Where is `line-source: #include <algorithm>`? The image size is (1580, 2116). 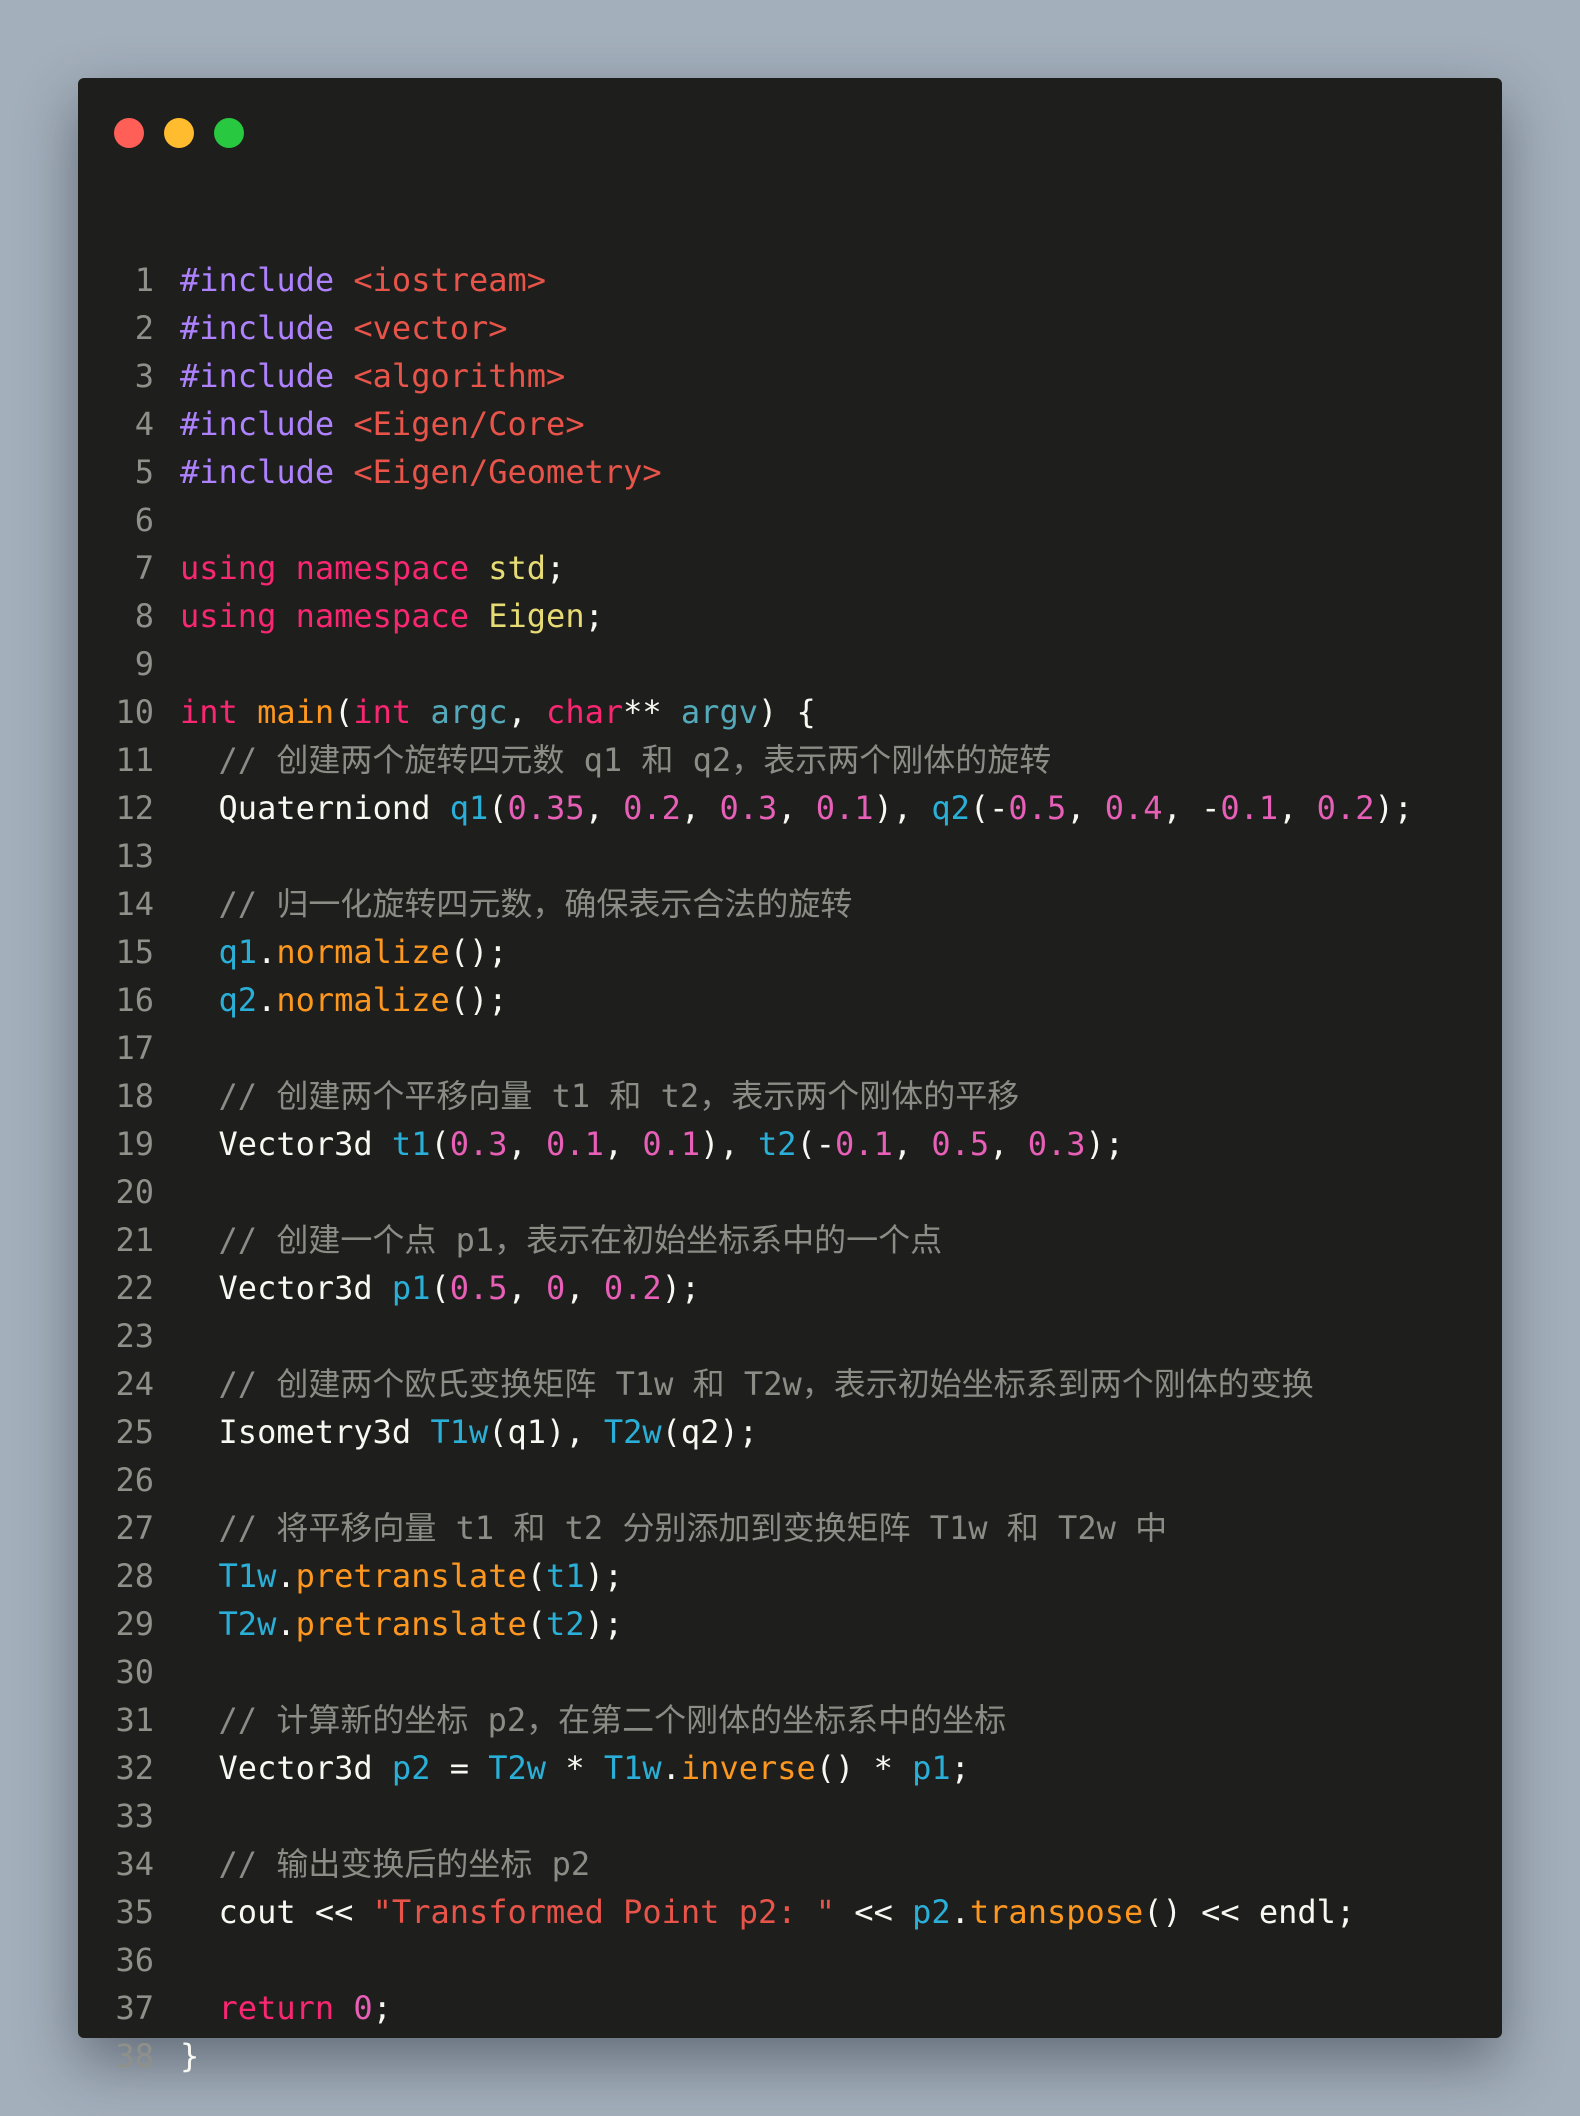 line-source: #include <algorithm> is located at coordinates (372, 376).